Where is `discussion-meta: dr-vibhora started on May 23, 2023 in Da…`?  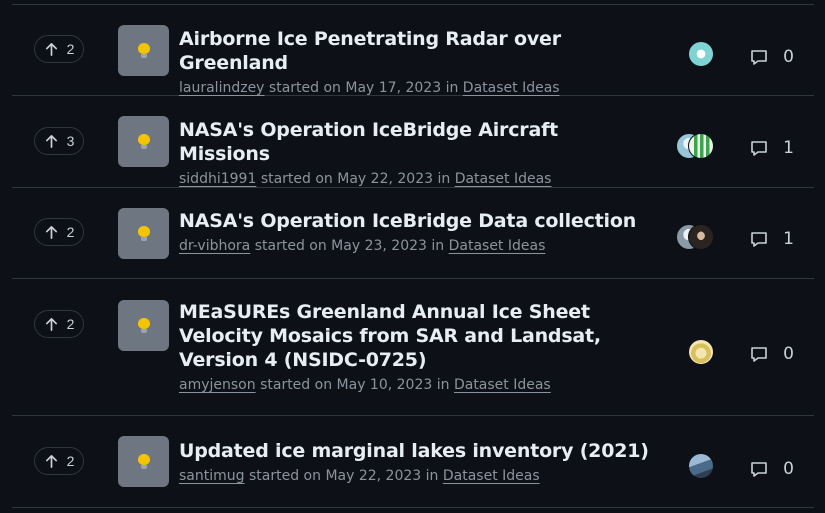 discussion-meta: dr-vibhora started on May 23, 2023 in Da… is located at coordinates (414, 246).